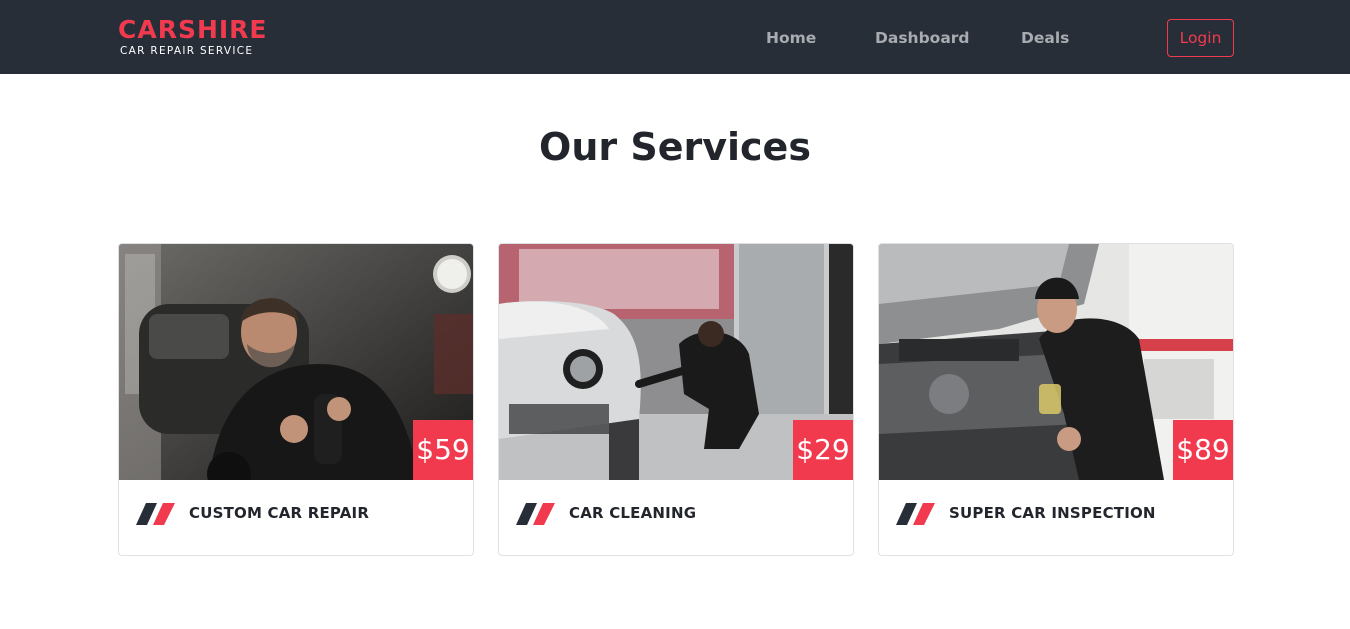 The height and width of the screenshot is (629, 1350). I want to click on price-badge: $59, so click(443, 450).